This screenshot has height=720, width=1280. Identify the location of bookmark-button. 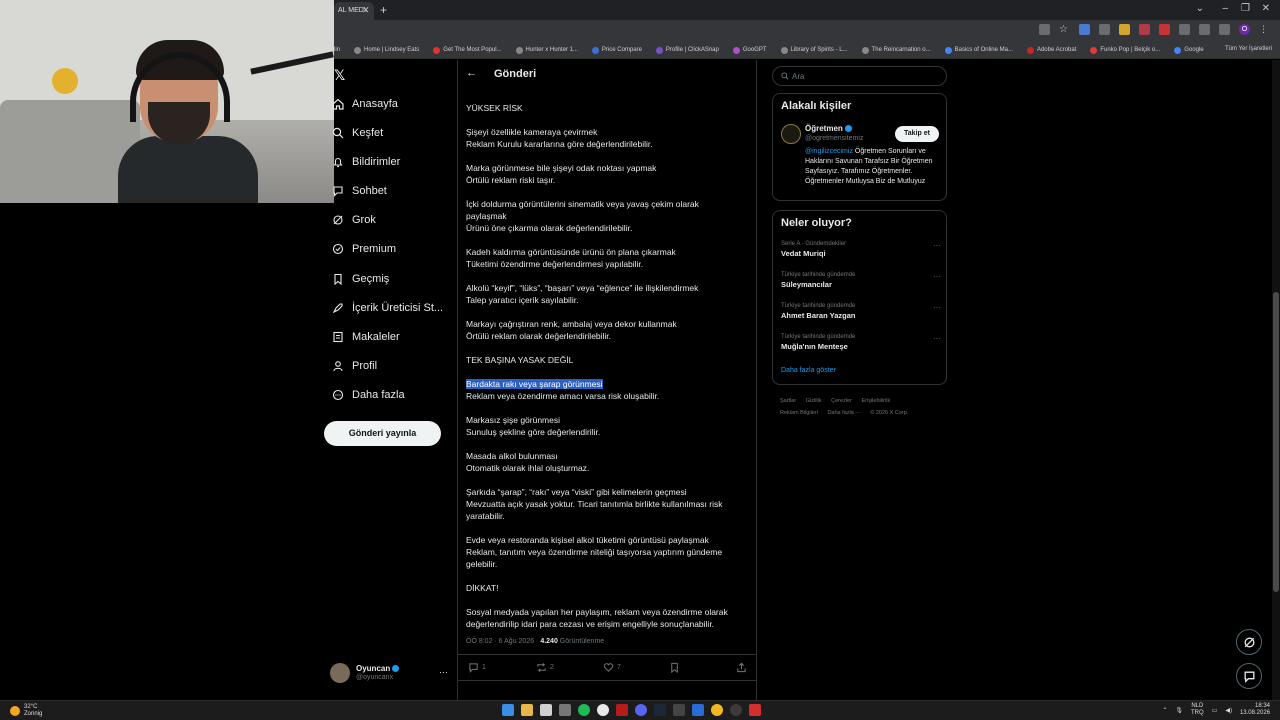
(676, 667).